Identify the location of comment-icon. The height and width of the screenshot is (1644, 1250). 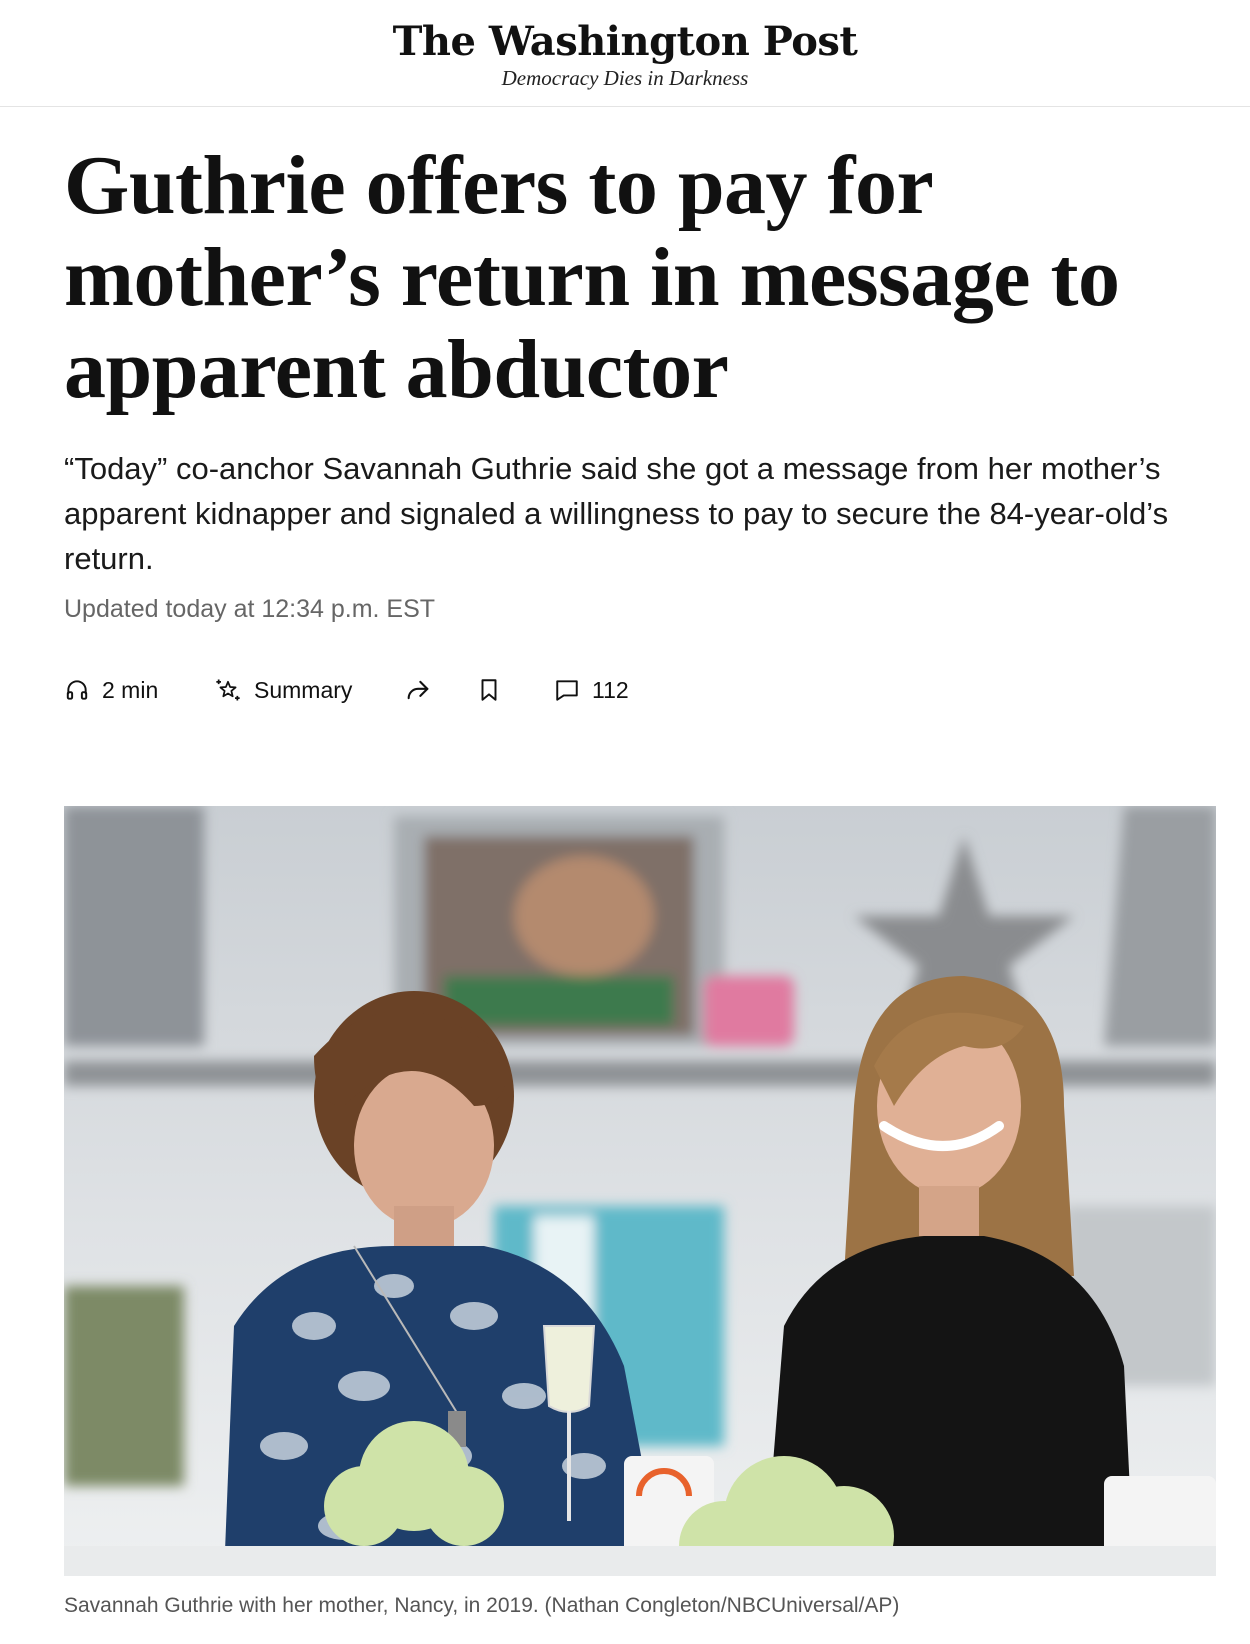
(567, 690).